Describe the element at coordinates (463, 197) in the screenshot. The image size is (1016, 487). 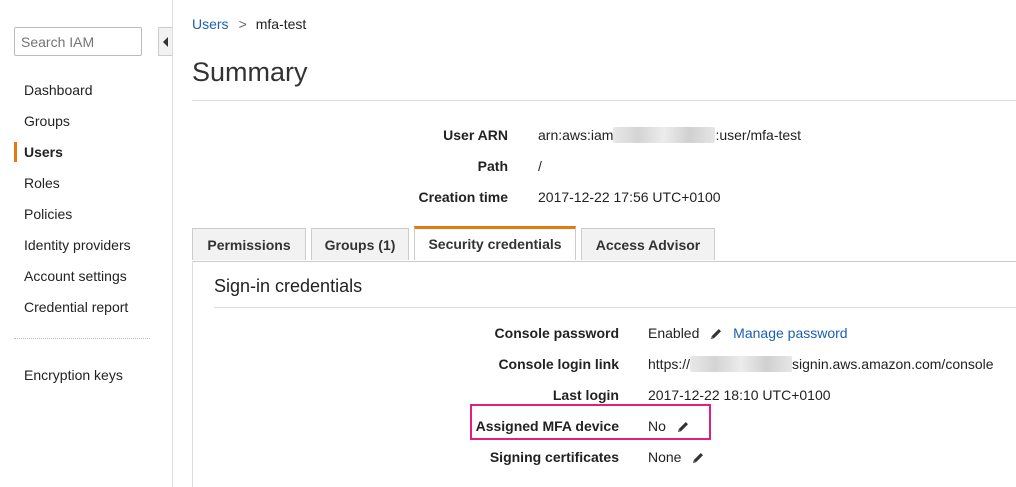
I see `creation-time-label: Creation time` at that location.